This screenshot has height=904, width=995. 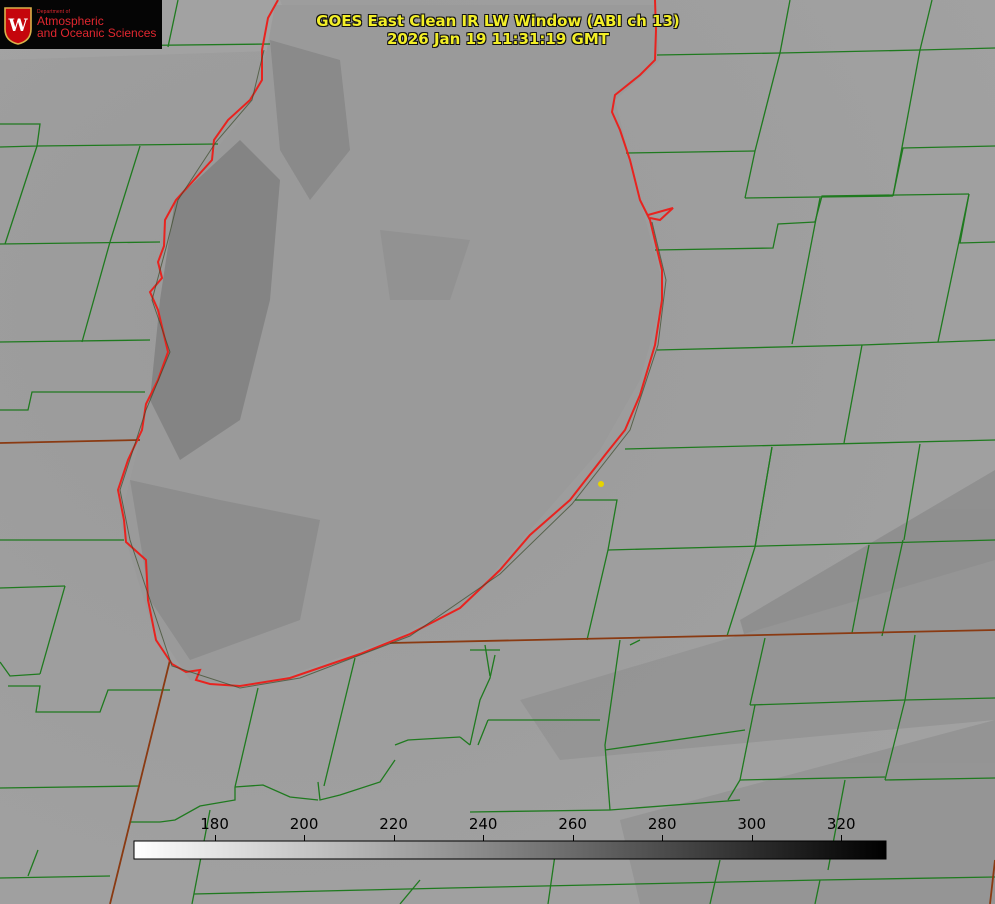 I want to click on svg-text: W, so click(x=17, y=26).